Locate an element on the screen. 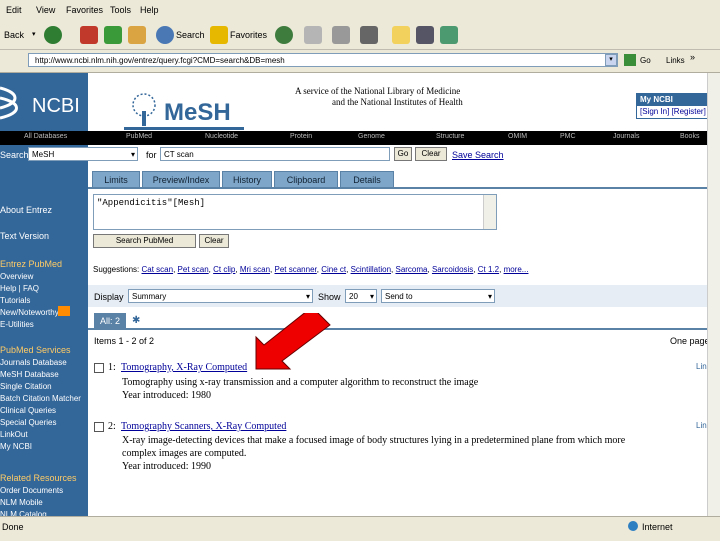 This screenshot has width=720, height=541. dbnav-pmc: PMC is located at coordinates (568, 136).